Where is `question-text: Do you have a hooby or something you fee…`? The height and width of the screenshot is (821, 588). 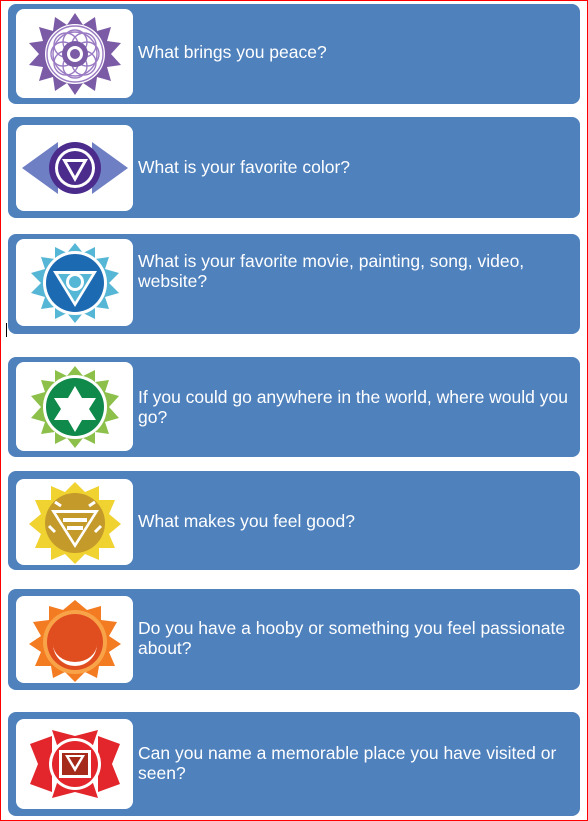 question-text: Do you have a hooby or something you fee… is located at coordinates (352, 638).